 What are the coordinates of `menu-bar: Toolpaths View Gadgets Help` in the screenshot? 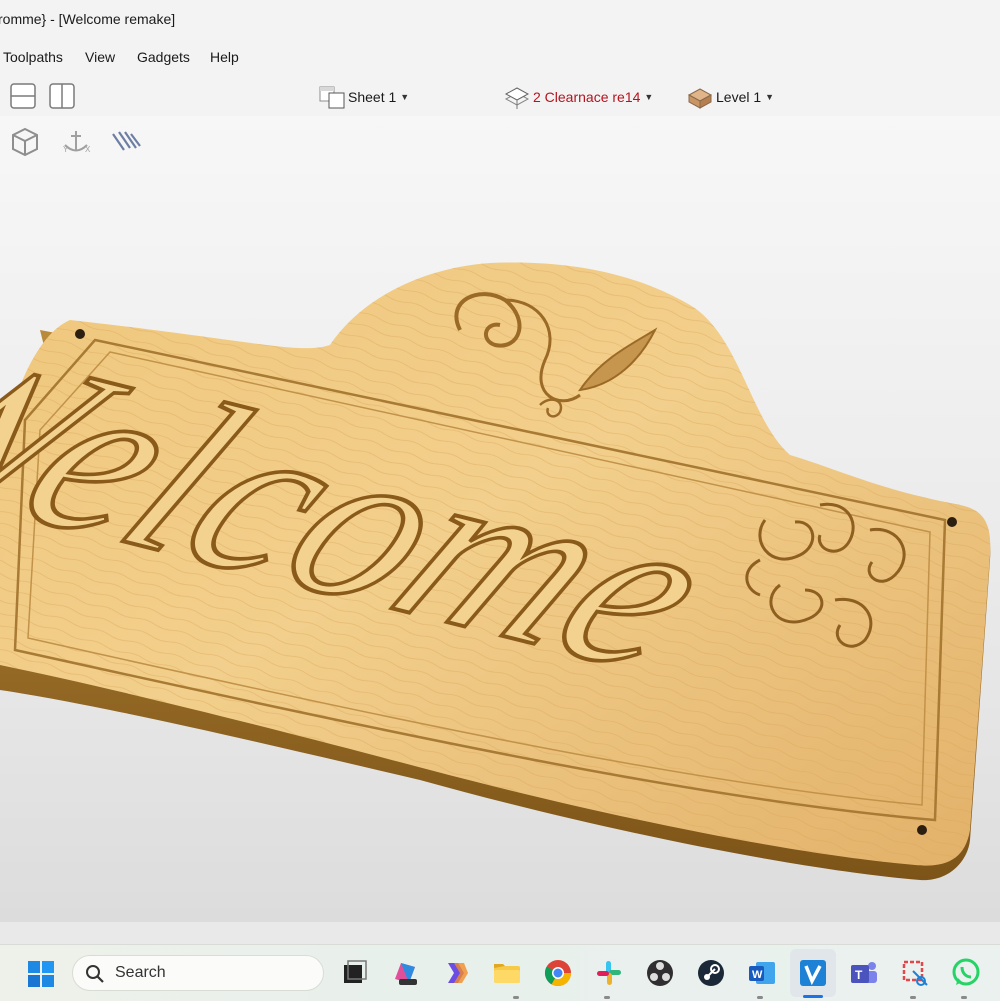 It's located at (500, 58).